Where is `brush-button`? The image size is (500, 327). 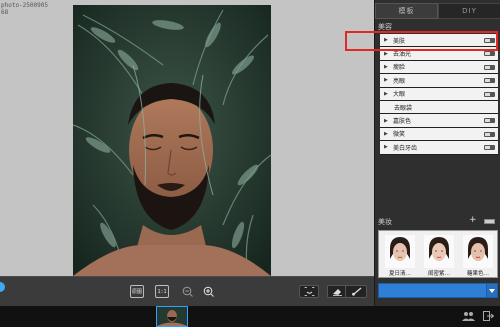
brush-button is located at coordinates (356, 291).